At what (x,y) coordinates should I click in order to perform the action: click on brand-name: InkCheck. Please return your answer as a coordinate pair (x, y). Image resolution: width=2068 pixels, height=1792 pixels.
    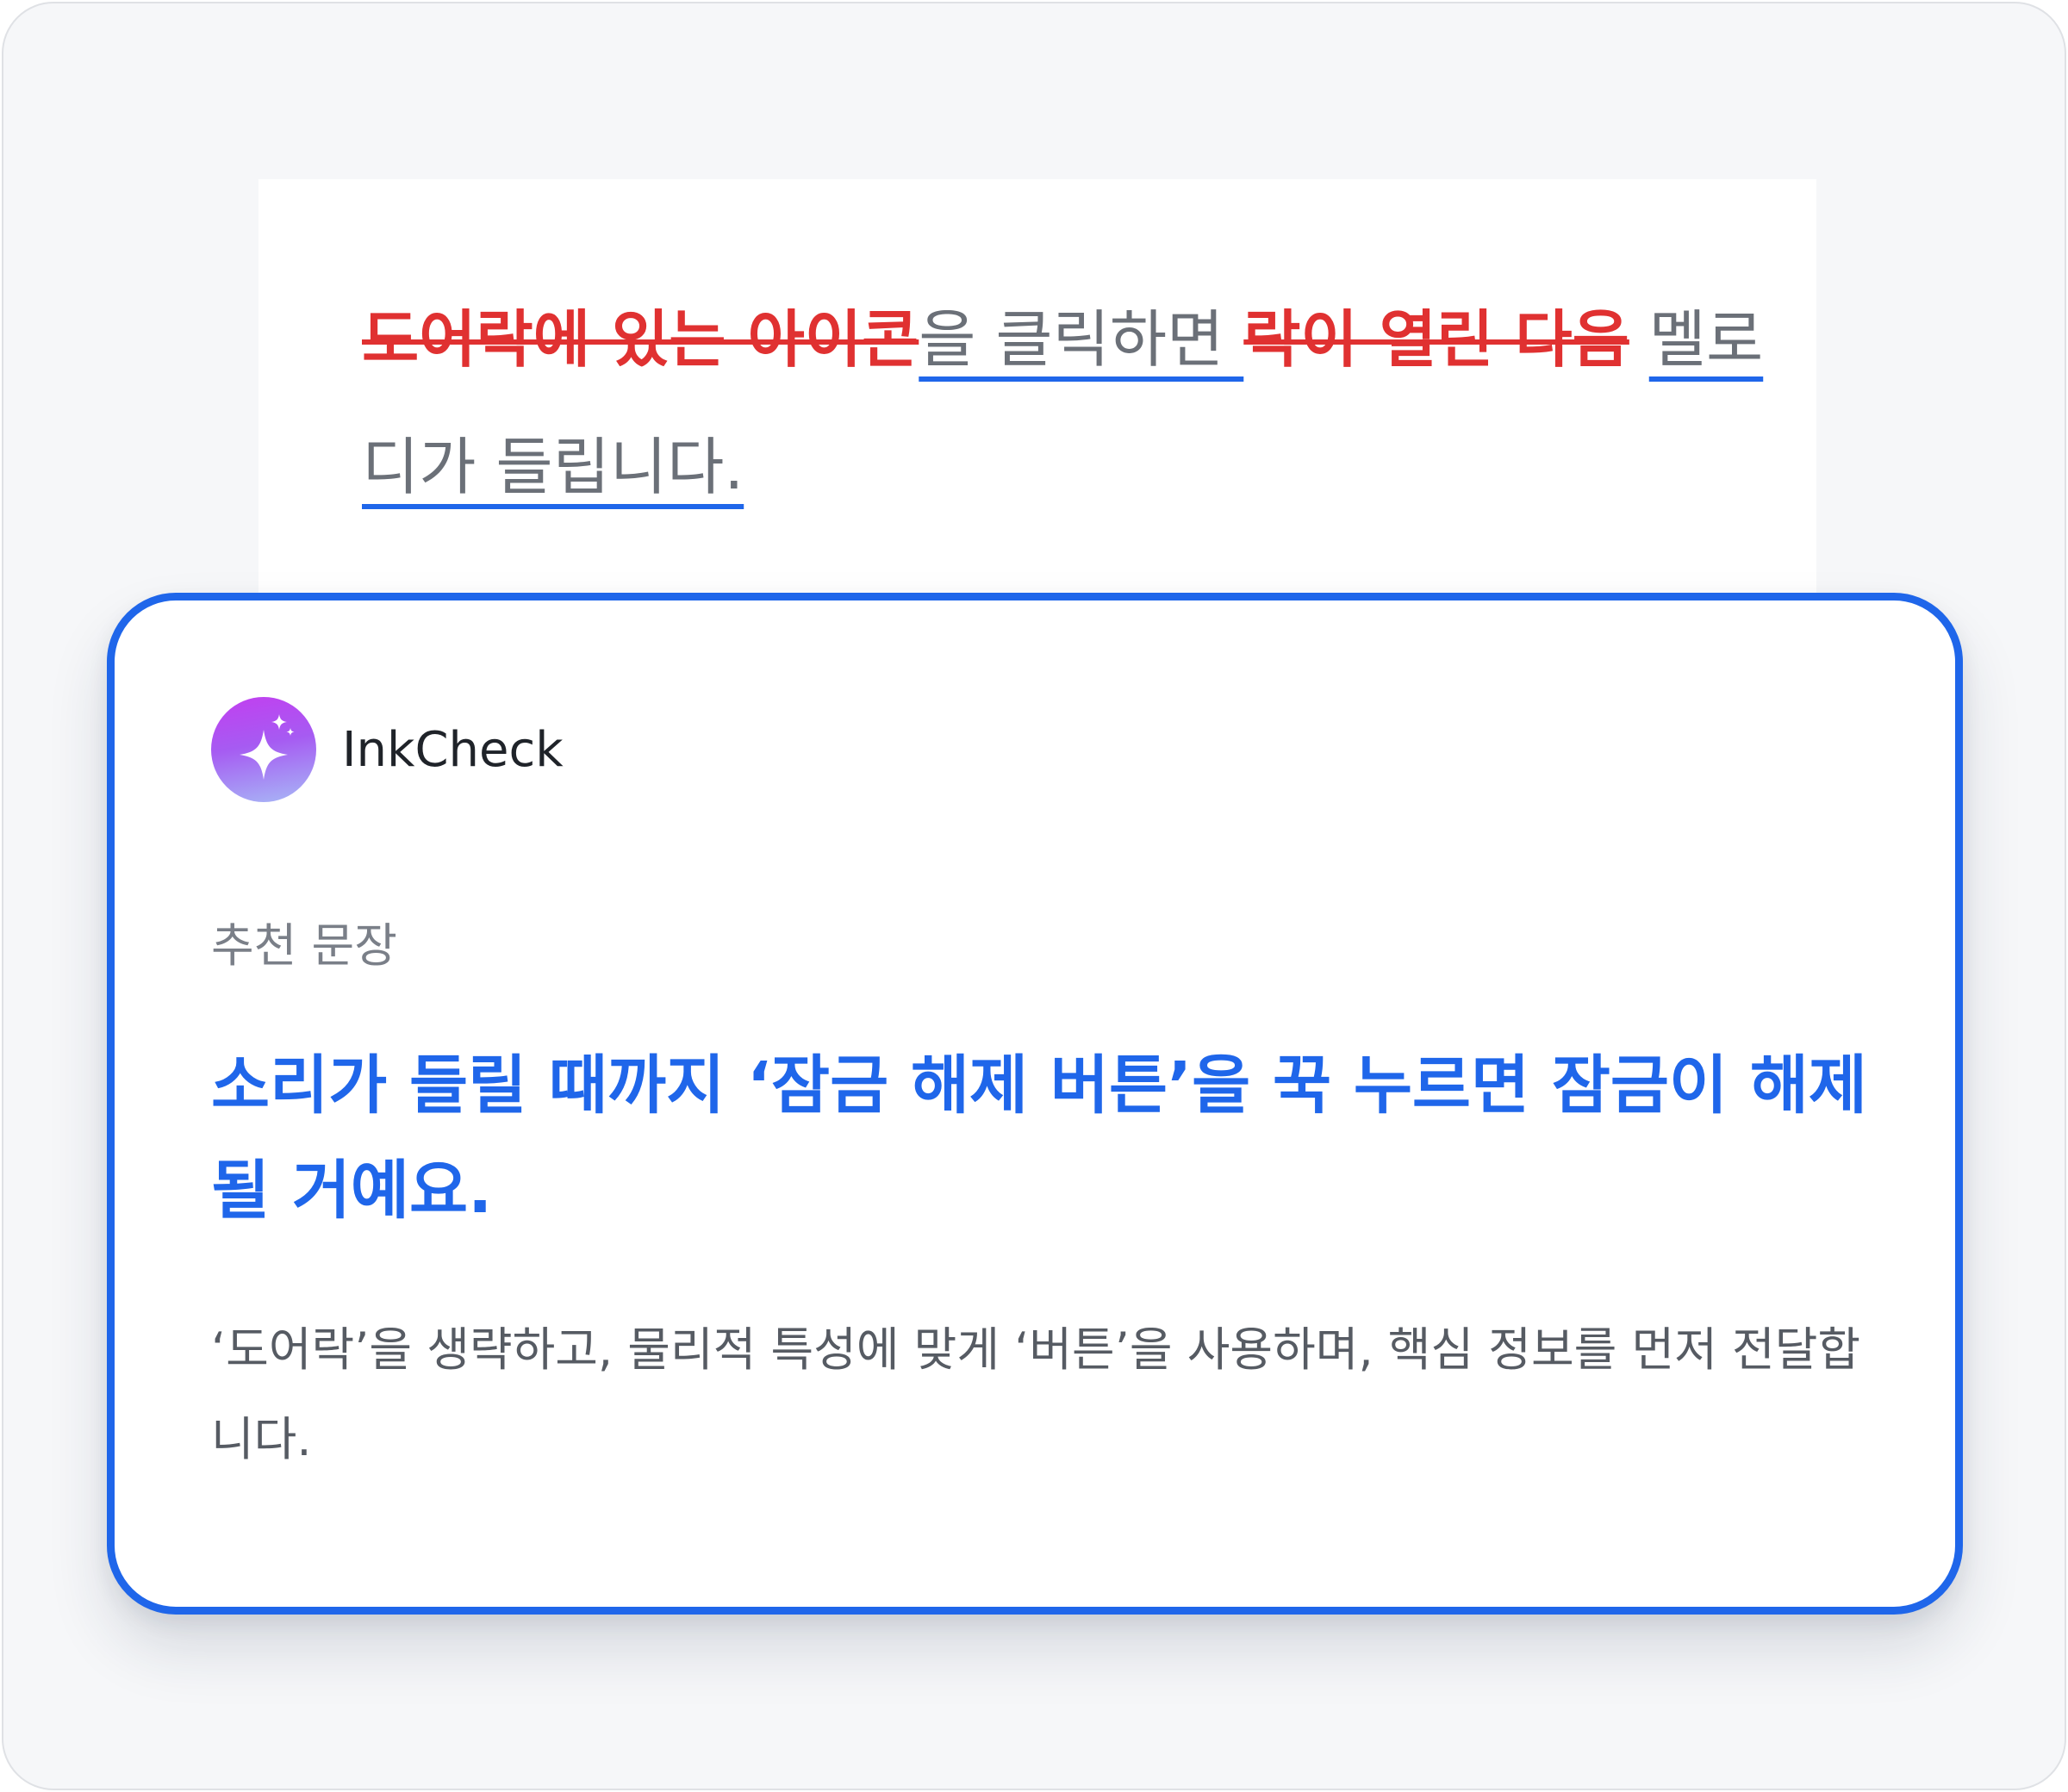
    Looking at the image, I should click on (453, 750).